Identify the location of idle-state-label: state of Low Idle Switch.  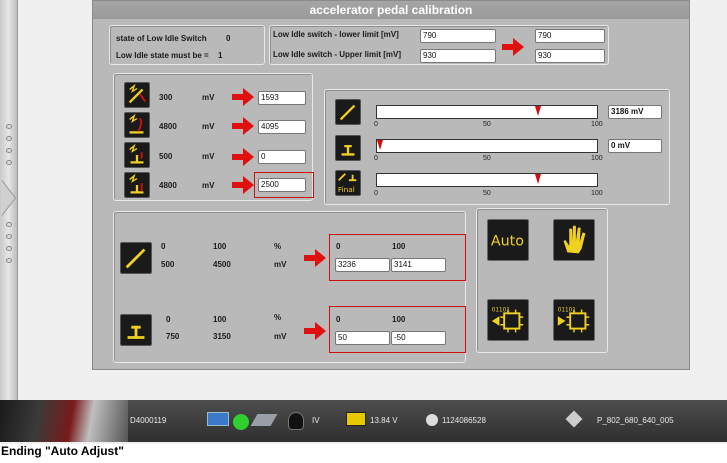
(161, 38).